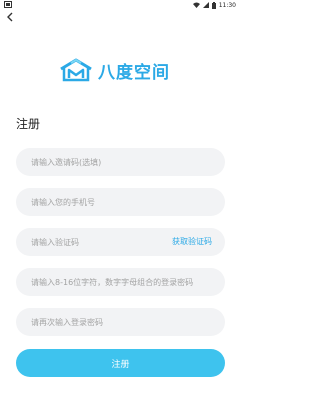 The height and width of the screenshot is (400, 320). Describe the element at coordinates (106, 242) in the screenshot. I see `verify-code-input` at that location.